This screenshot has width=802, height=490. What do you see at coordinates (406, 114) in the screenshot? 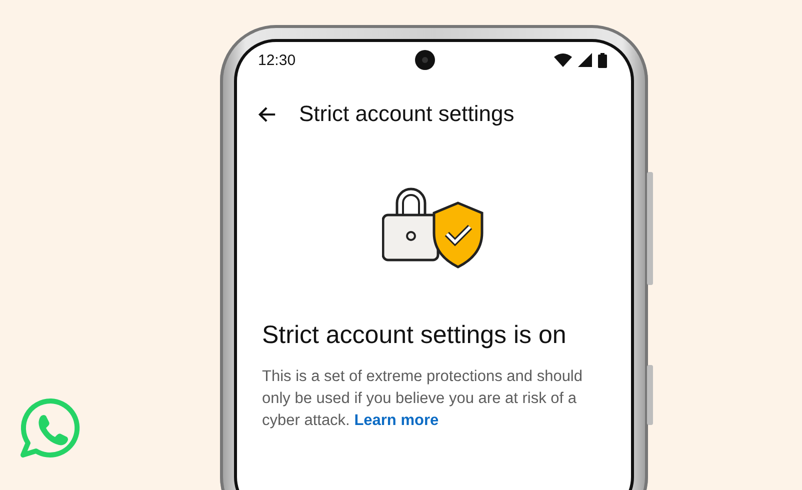
I see `screen-title: Strict account settings` at bounding box center [406, 114].